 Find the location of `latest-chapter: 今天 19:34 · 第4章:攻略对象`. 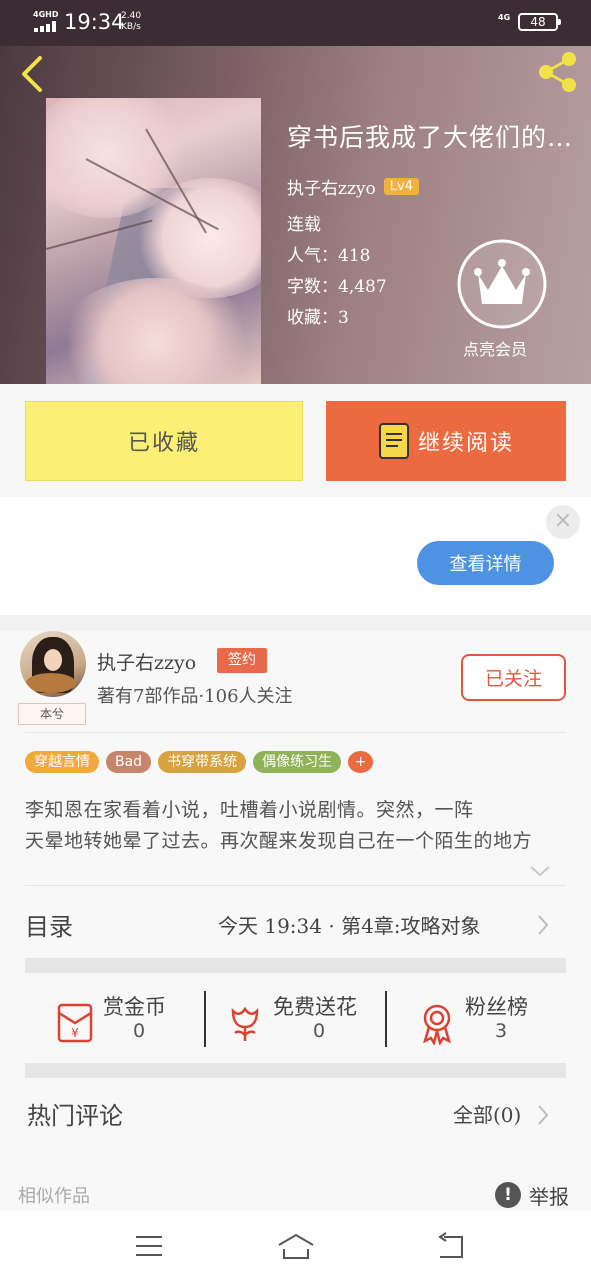

latest-chapter: 今天 19:34 · 第4章:攻略对象 is located at coordinates (349, 926).